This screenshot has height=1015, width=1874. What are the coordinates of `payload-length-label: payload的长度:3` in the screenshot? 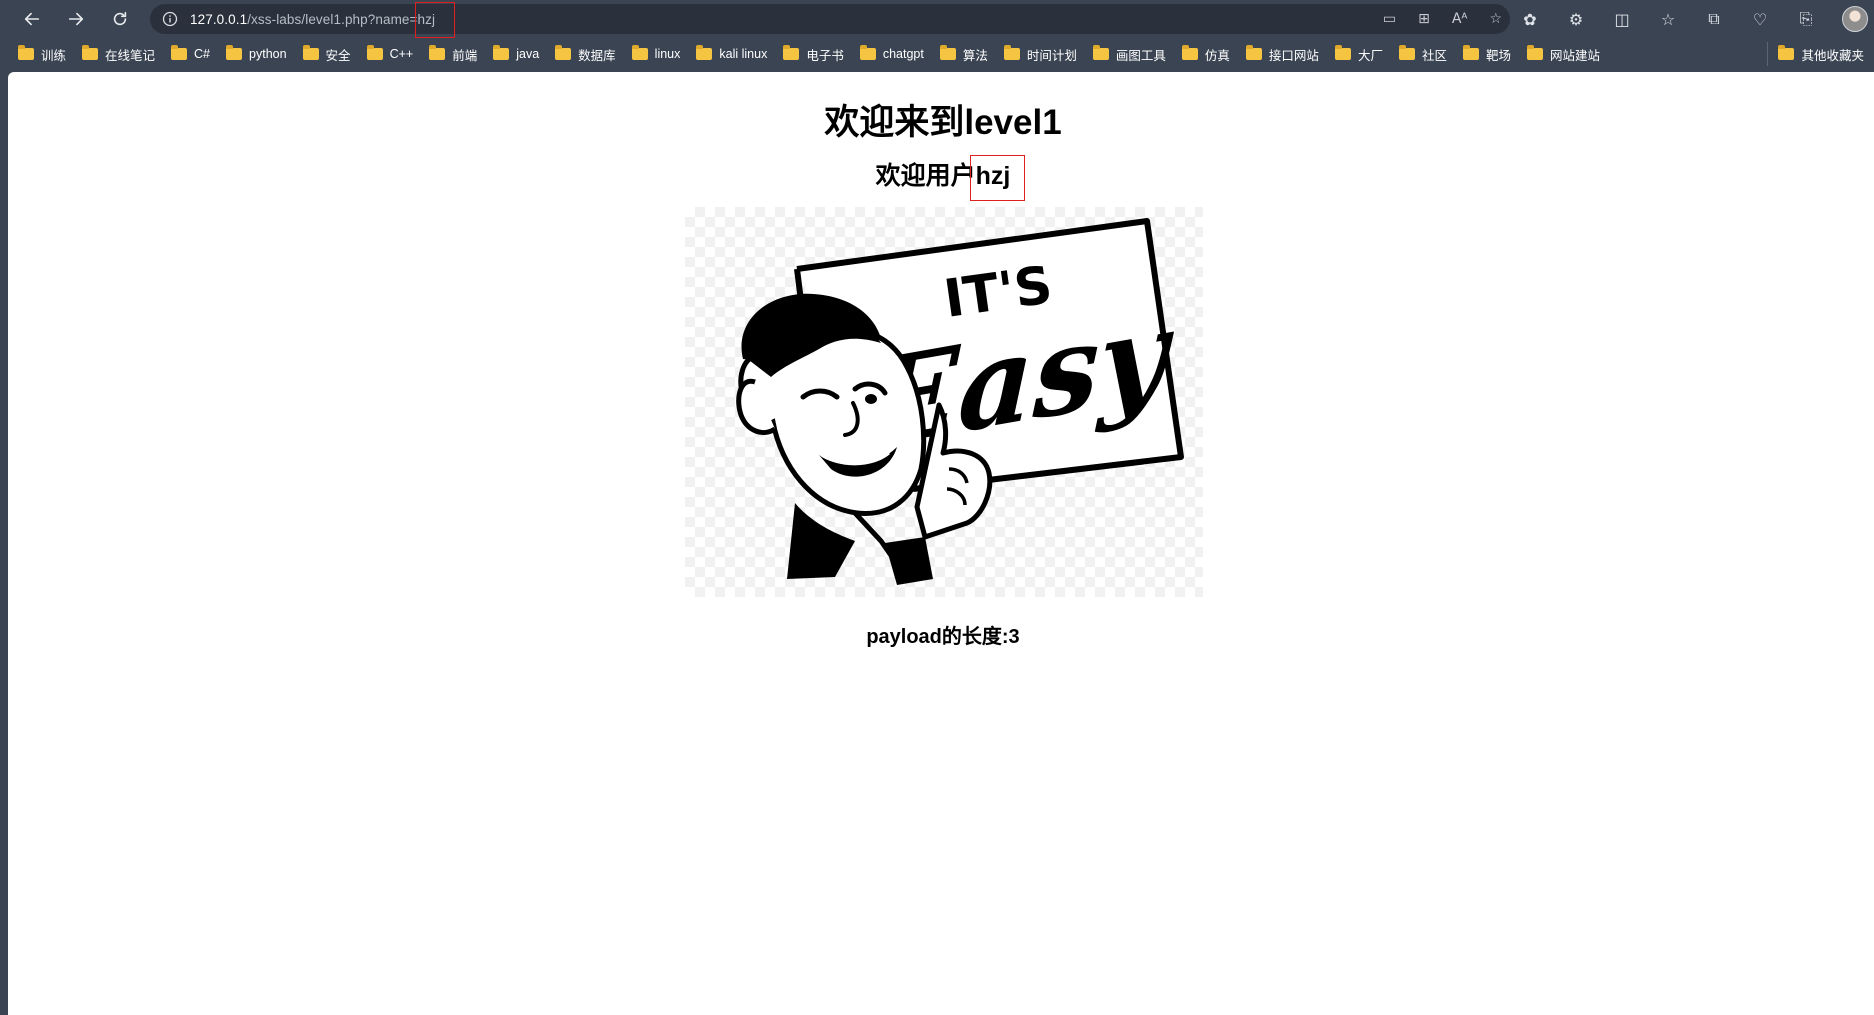 It's located at (943, 637).